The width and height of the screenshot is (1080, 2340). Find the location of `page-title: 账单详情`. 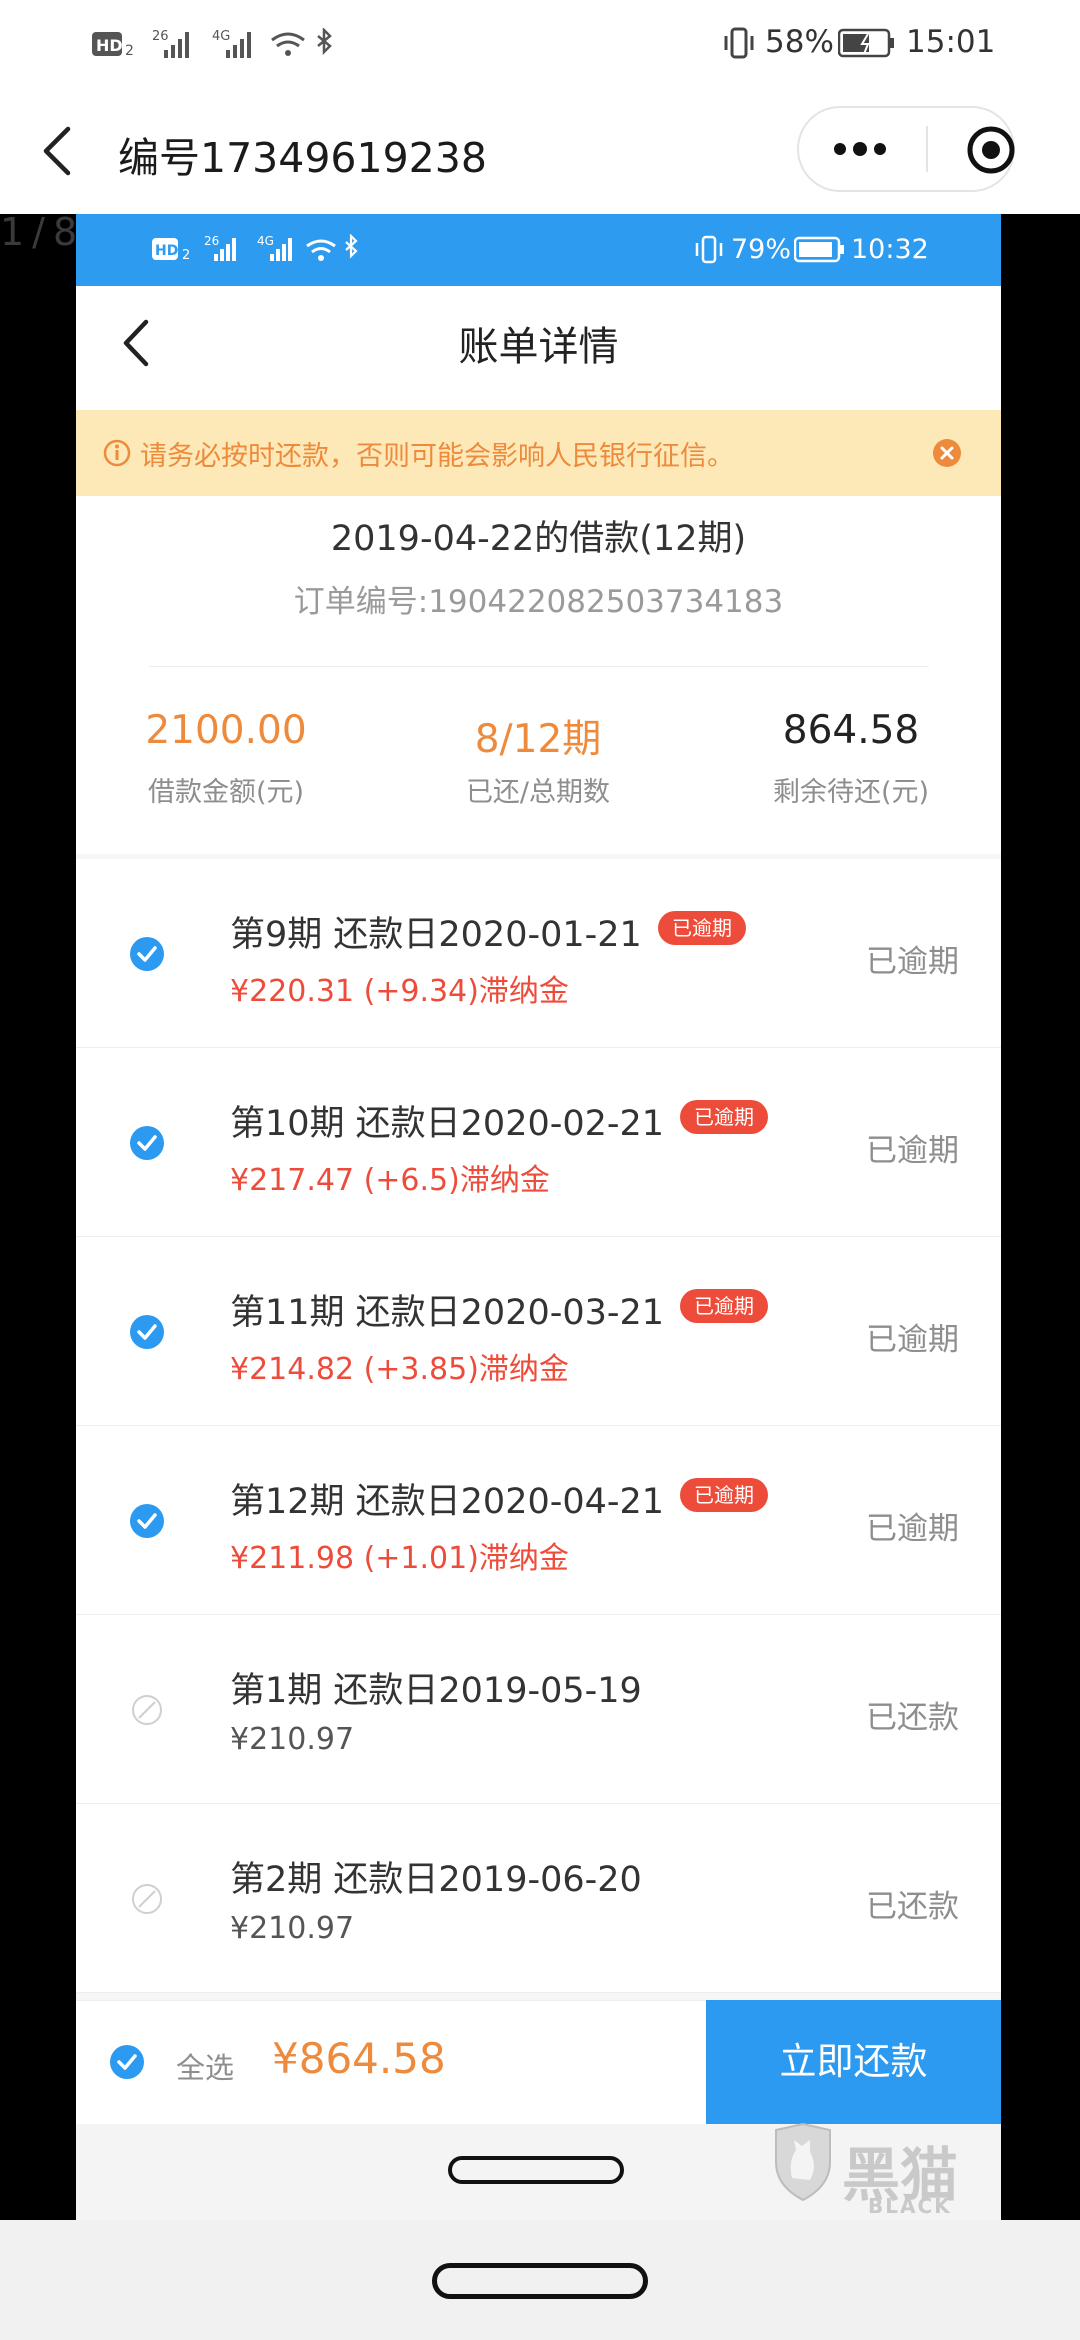

page-title: 账单详情 is located at coordinates (538, 347).